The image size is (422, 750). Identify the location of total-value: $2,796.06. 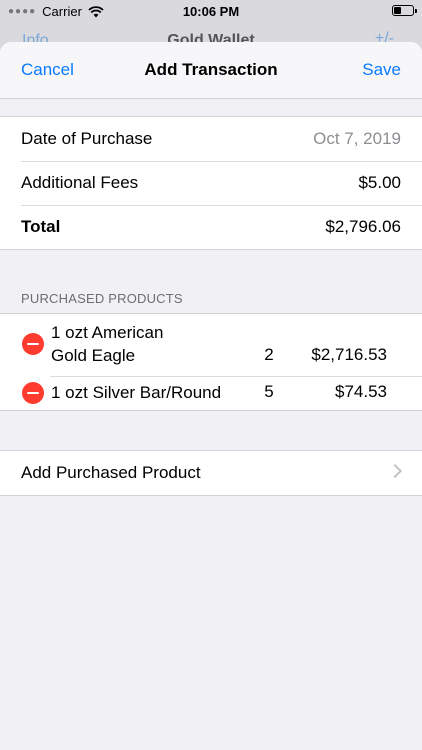
(363, 226).